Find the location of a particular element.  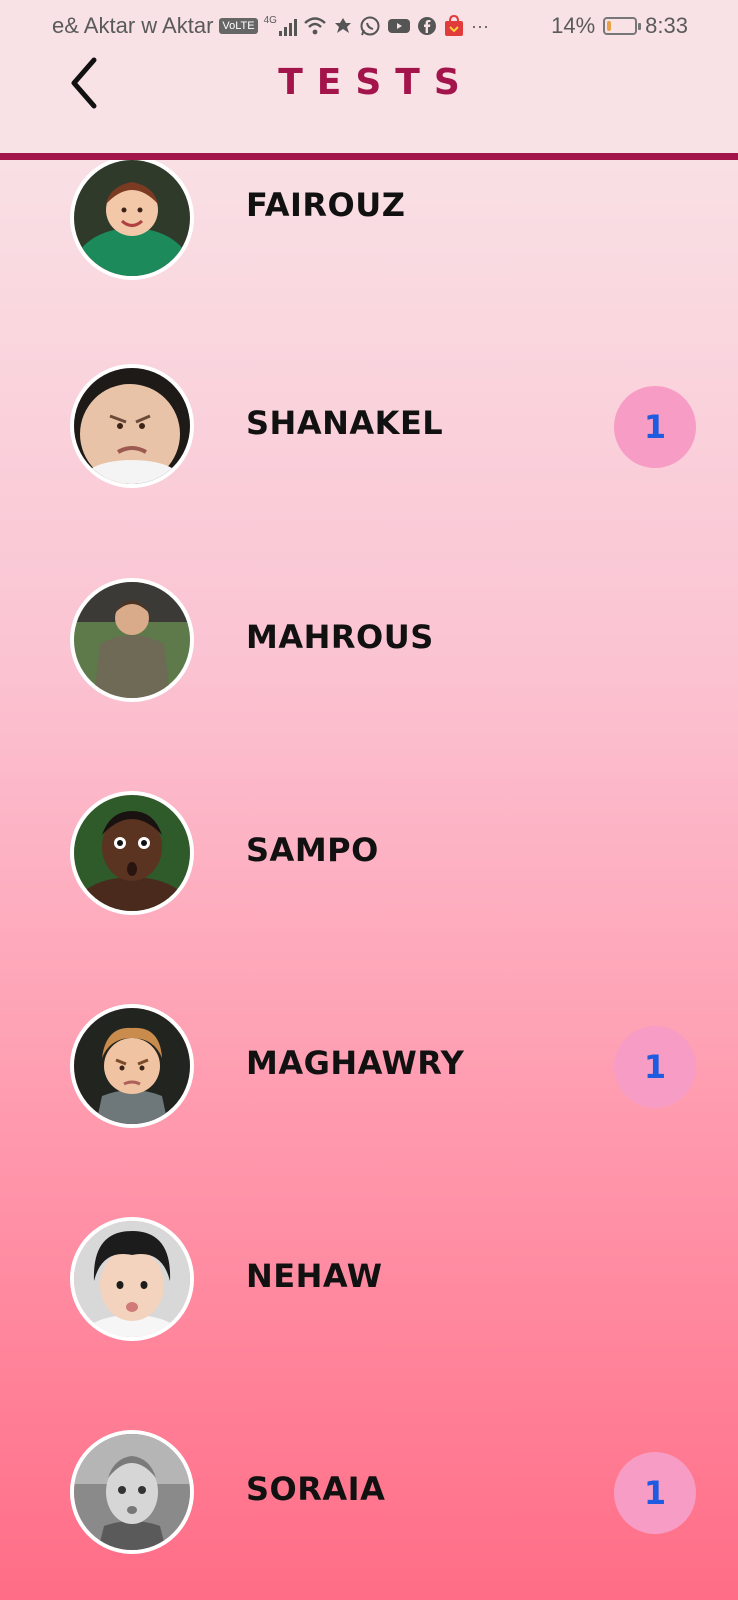

header-divider is located at coordinates (369, 156).